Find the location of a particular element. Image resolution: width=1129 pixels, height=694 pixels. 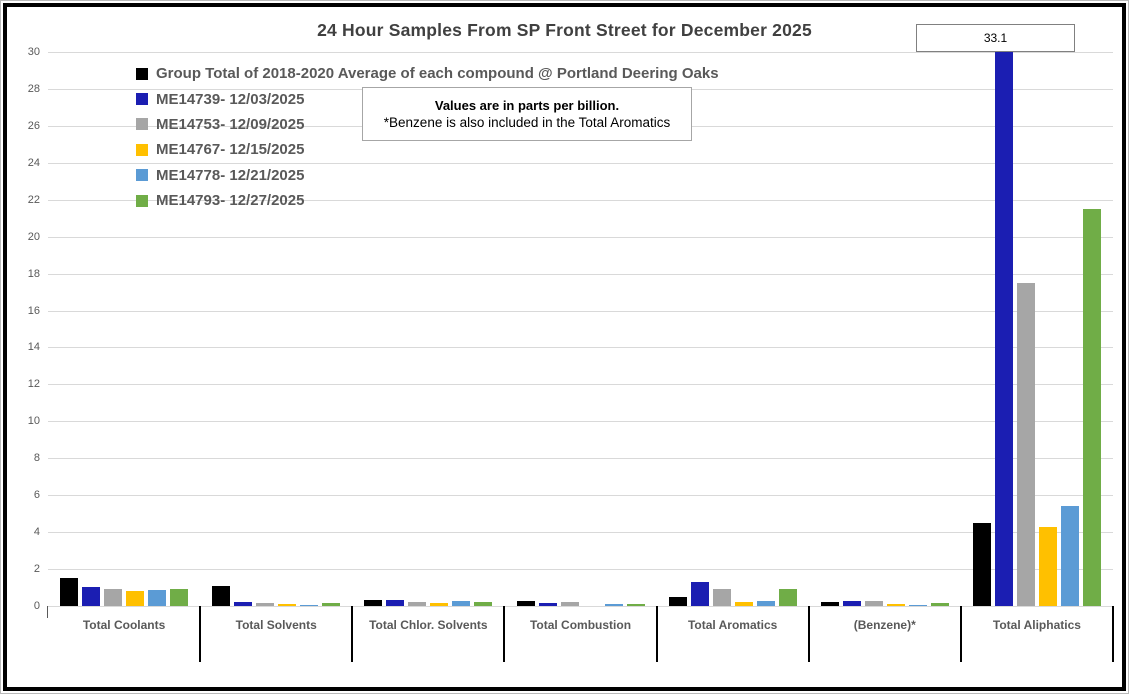

bar-group-cat3 is located at coordinates (525, 603).